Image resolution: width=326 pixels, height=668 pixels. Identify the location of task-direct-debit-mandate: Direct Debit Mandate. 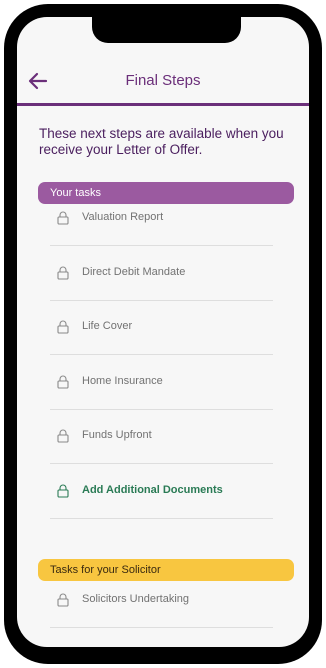
(161, 273).